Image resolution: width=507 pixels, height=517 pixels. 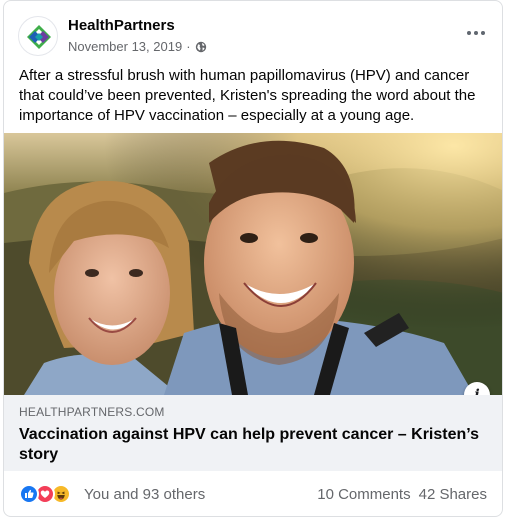 What do you see at coordinates (253, 32) in the screenshot?
I see `post-header: HealthPartners November 13, 2019 ·` at bounding box center [253, 32].